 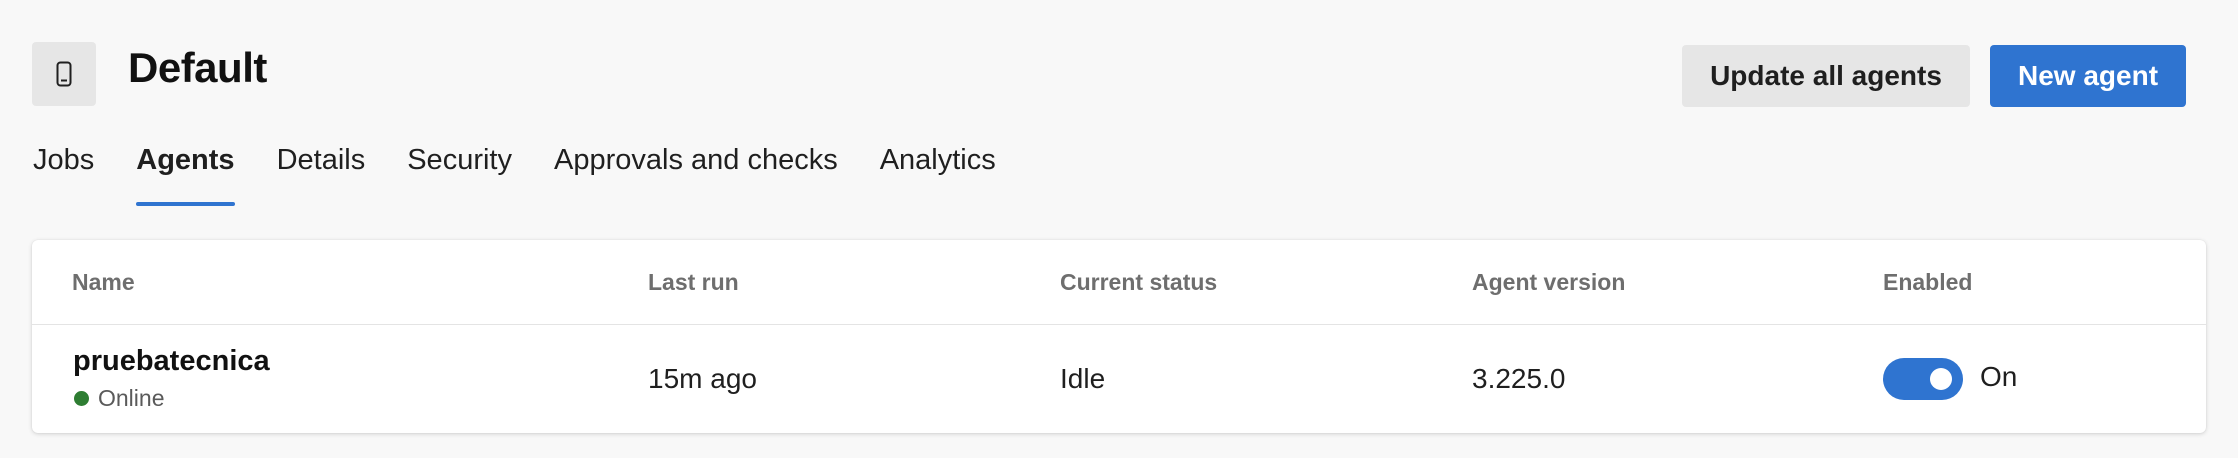 What do you see at coordinates (696, 173) in the screenshot?
I see `tab-approvals-and-checks: Approvals and checks` at bounding box center [696, 173].